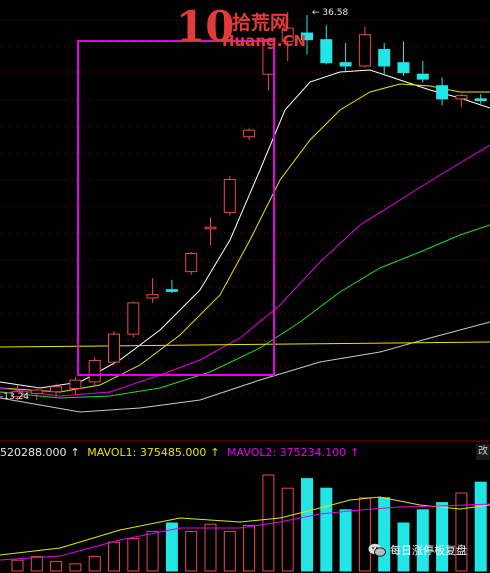  I want to click on side-tab-button: 改, so click(483, 452).